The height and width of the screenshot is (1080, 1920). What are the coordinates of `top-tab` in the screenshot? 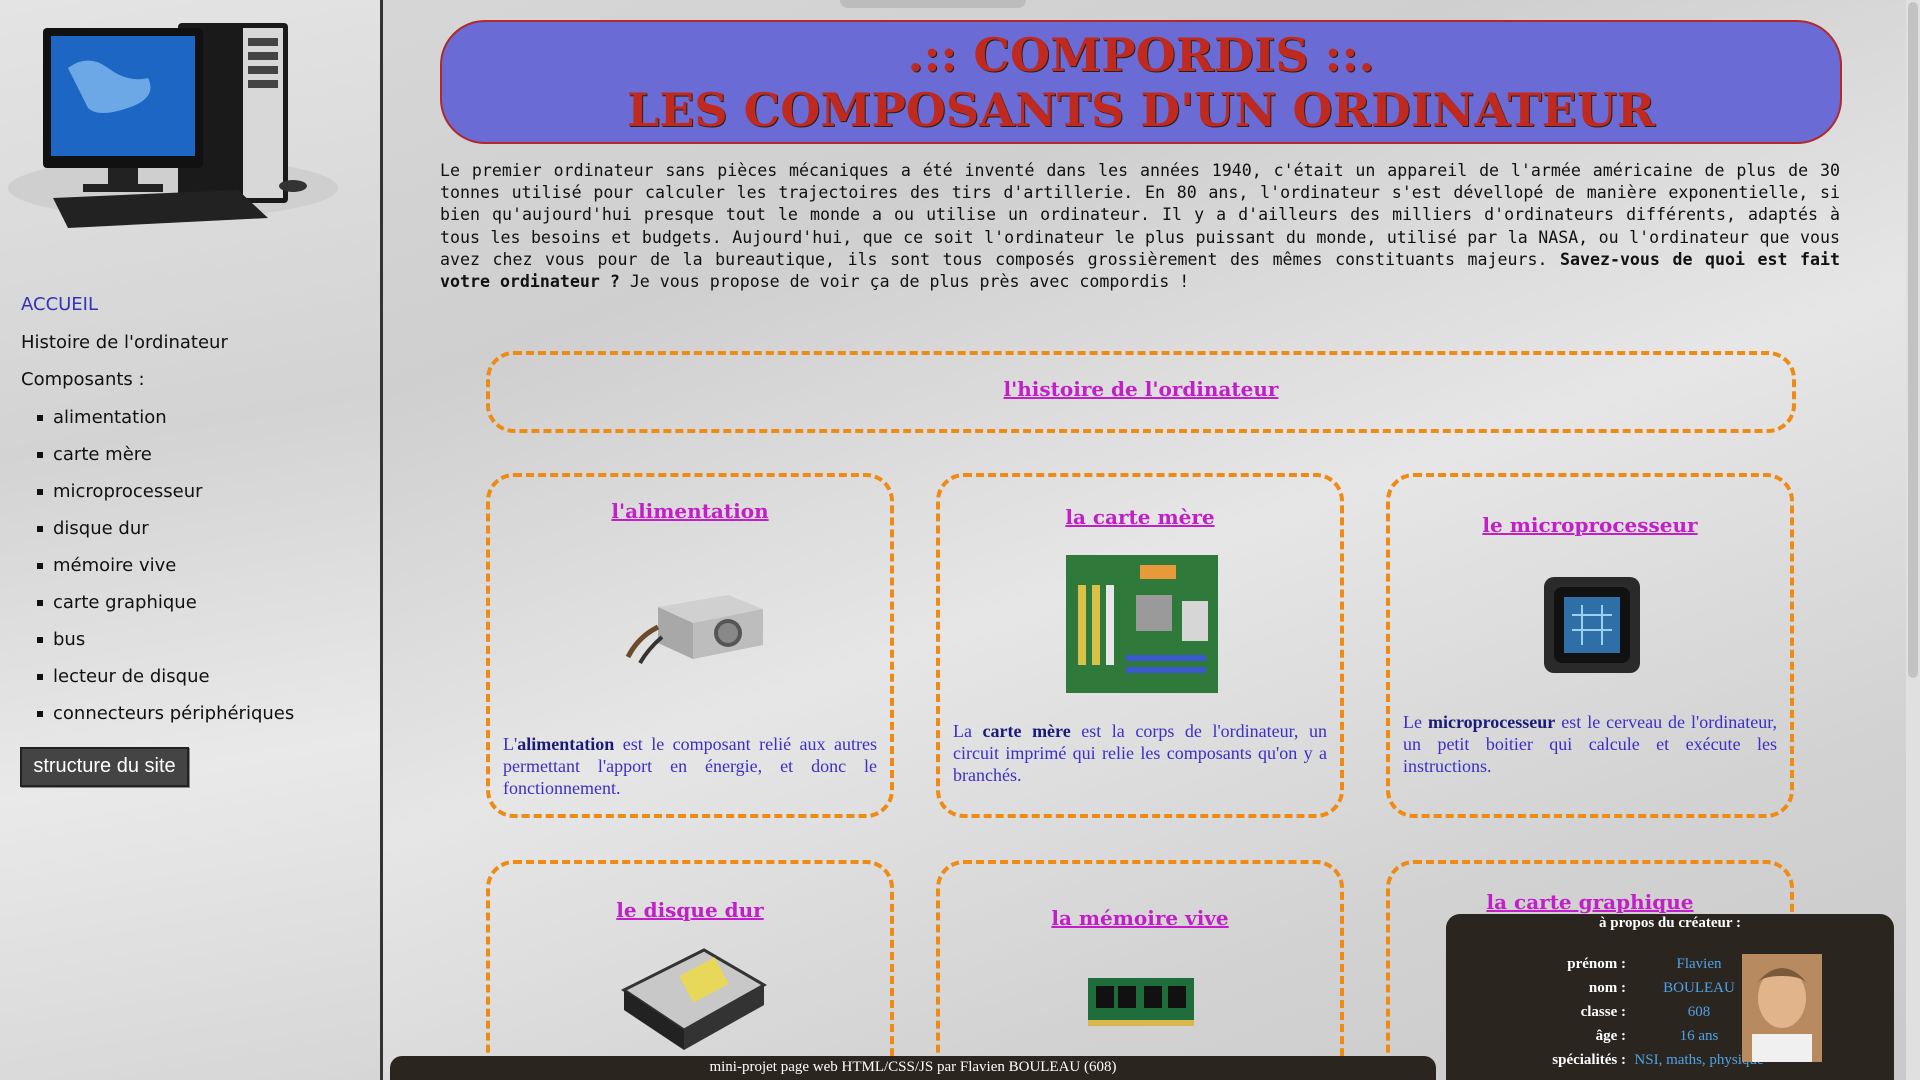 It's located at (933, 4).